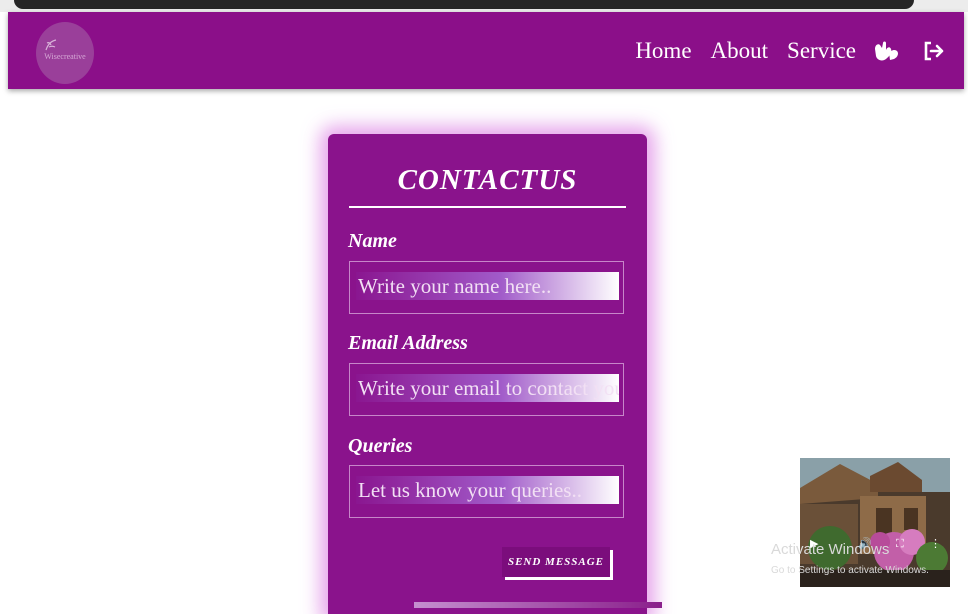 This screenshot has height=614, width=968. Describe the element at coordinates (556, 562) in the screenshot. I see `send-message-button: SEND MESSAGE` at that location.